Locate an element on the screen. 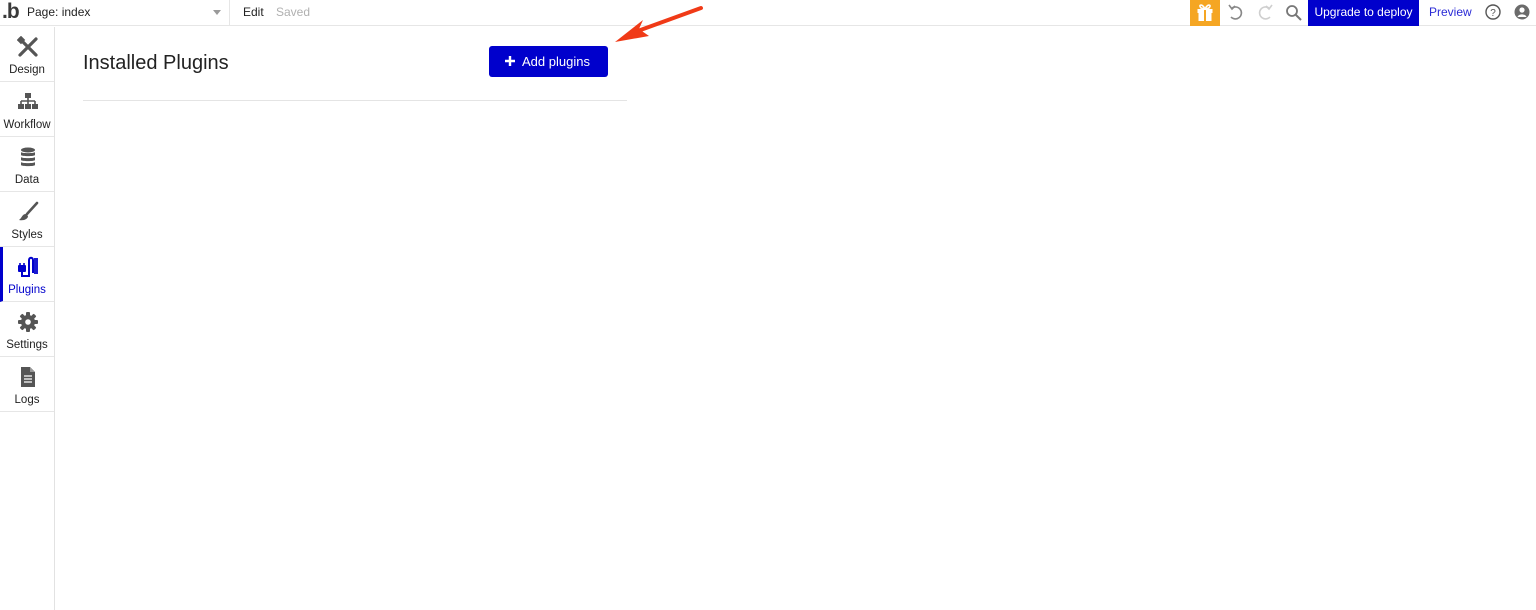 The height and width of the screenshot is (610, 1536). help-icon: ? is located at coordinates (1493, 13).